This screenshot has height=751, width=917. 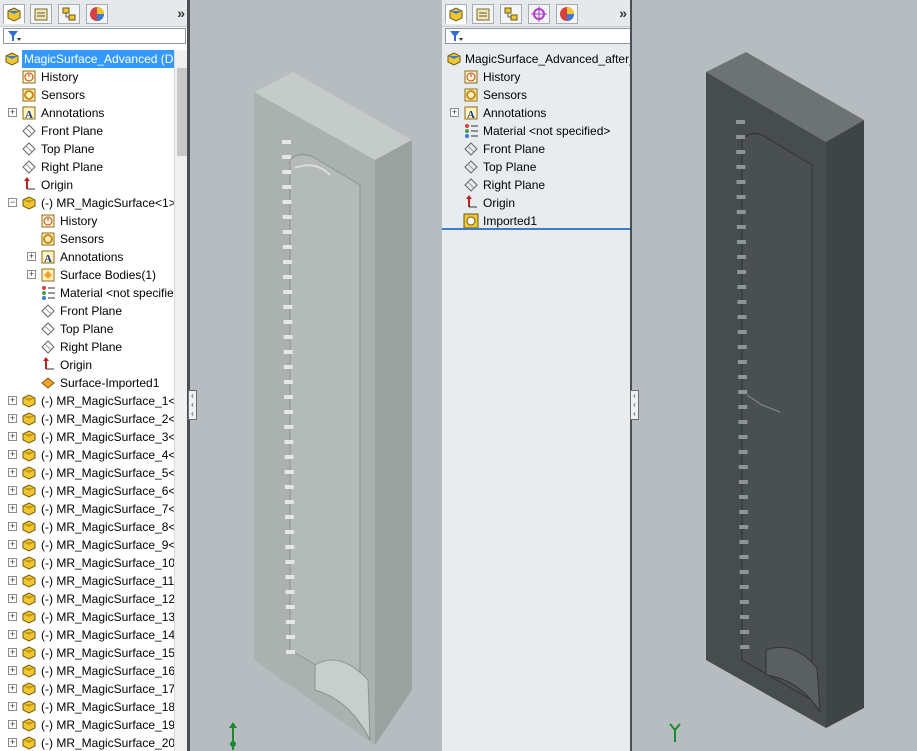 What do you see at coordinates (95, 617) in the screenshot?
I see `tree-item: + (-) MR_MagicSurface_13<` at bounding box center [95, 617].